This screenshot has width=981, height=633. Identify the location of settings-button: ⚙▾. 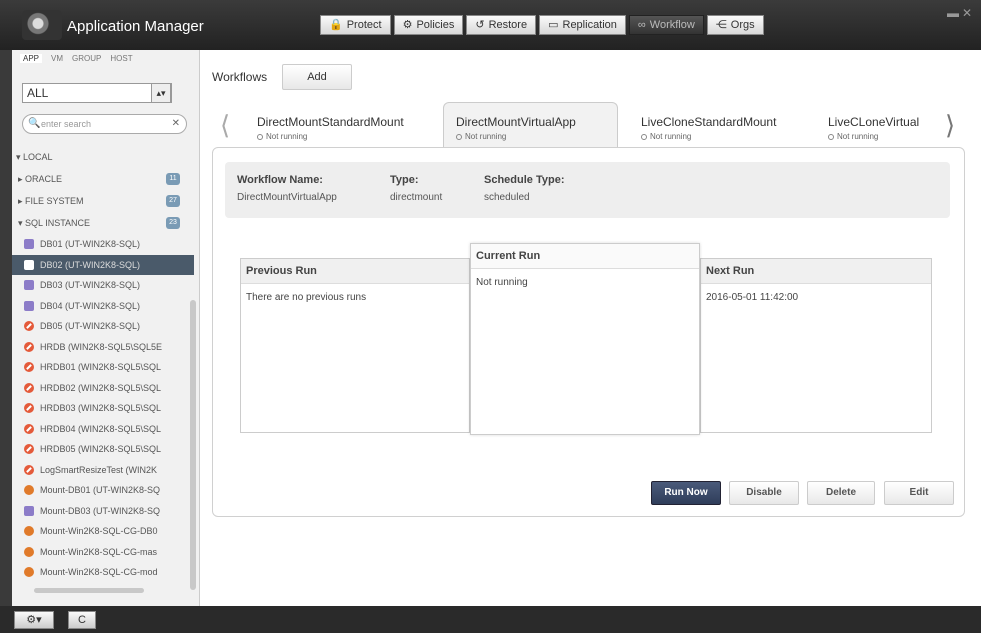
(34, 620).